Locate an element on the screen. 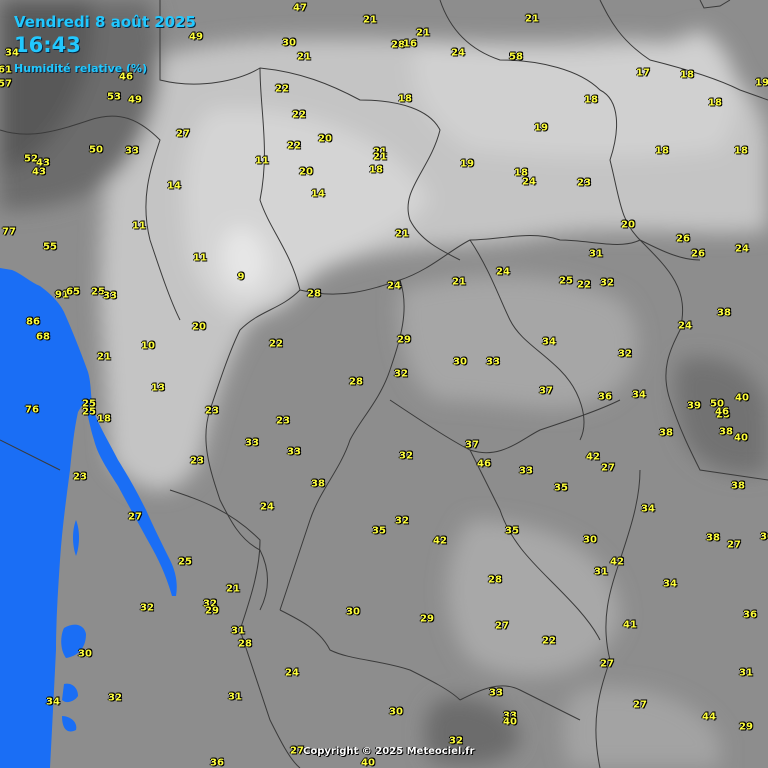 This screenshot has width=768, height=768. station-value: 86 is located at coordinates (33, 322).